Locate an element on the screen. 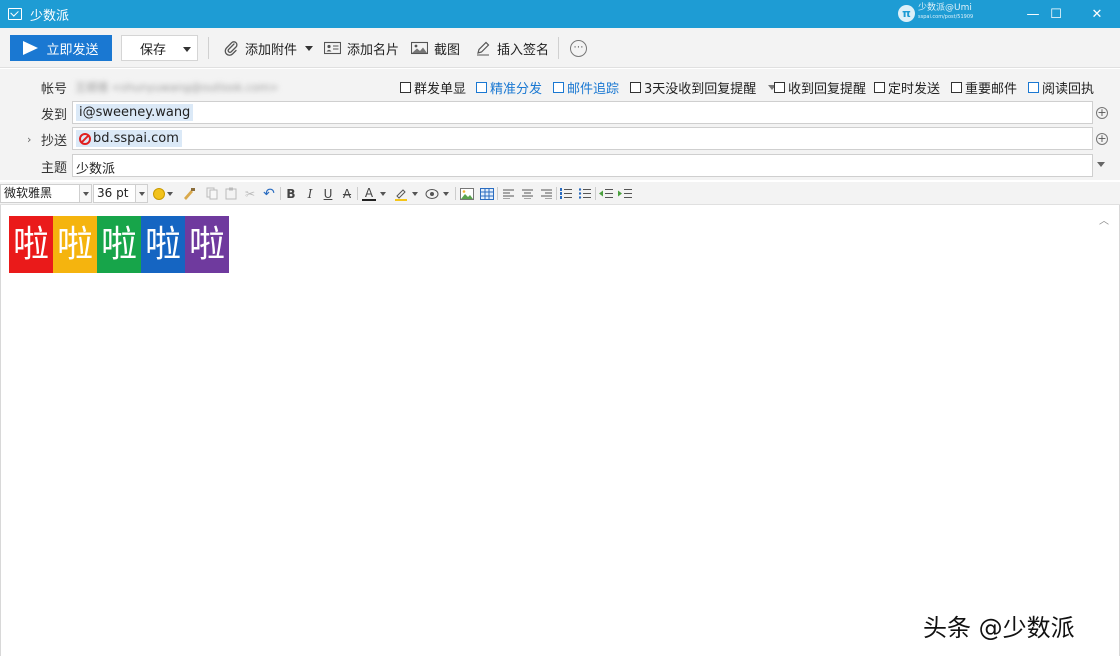  format-toolbar: 微软雅黑 36 pt ✂ ↶ B I U A A is located at coordinates (560, 193).